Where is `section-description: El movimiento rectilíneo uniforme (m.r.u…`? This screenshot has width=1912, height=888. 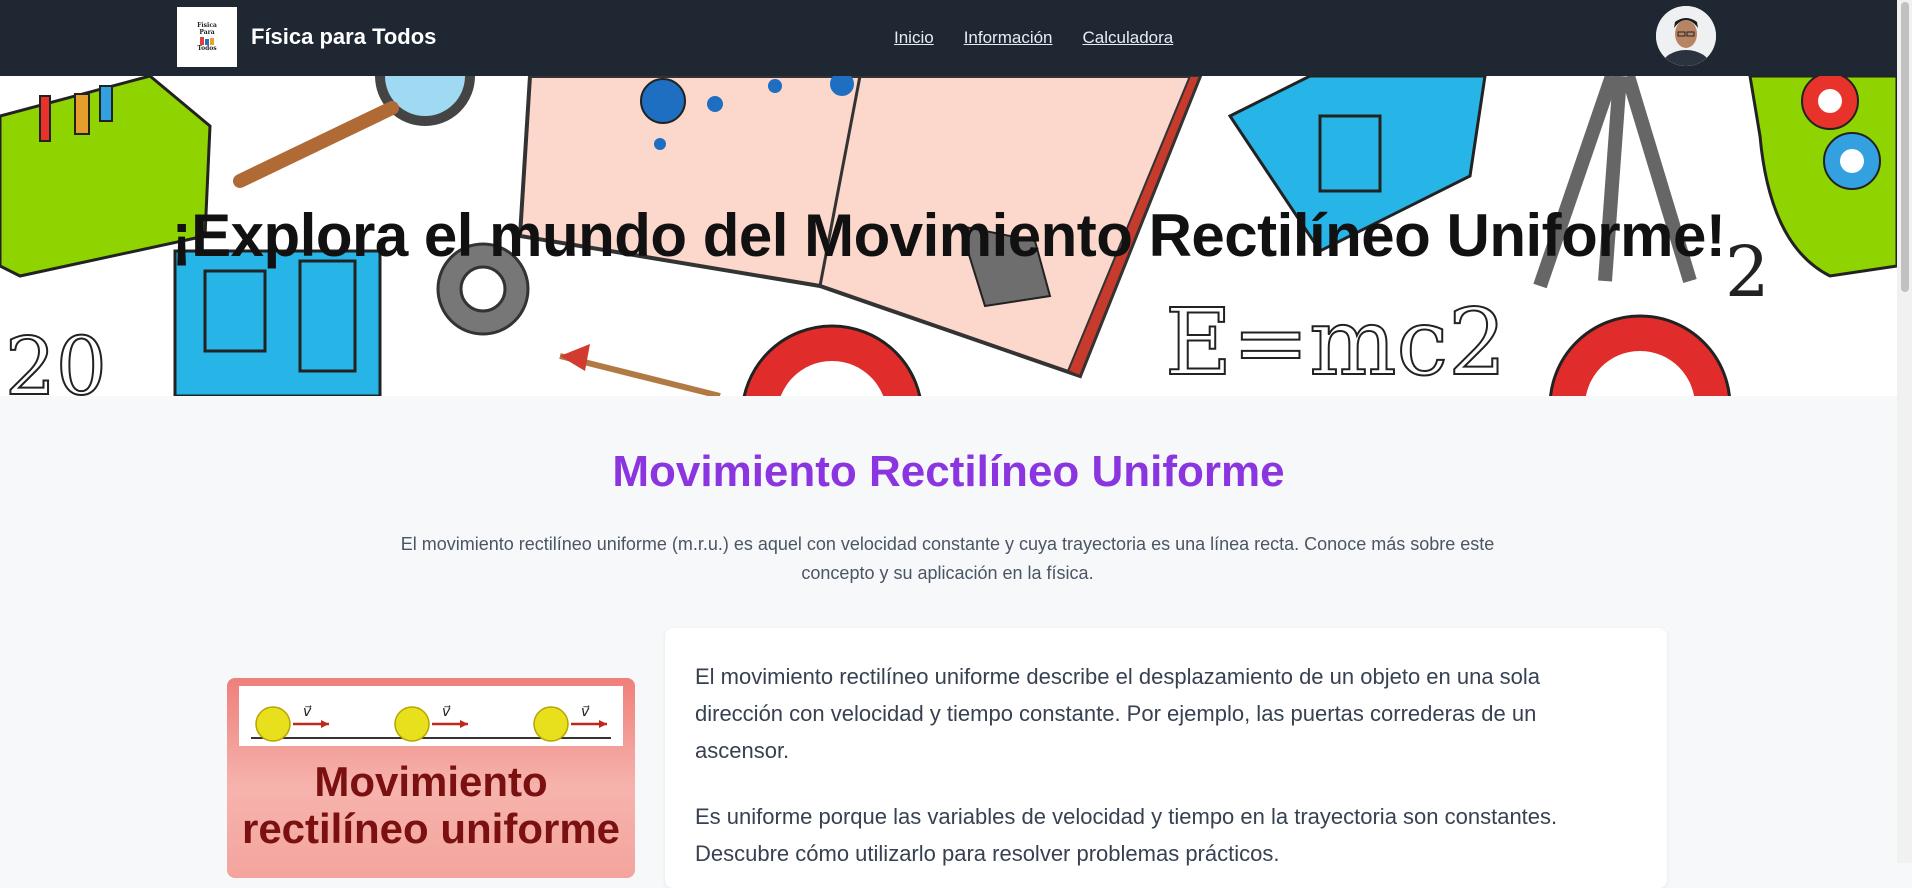
section-description: El movimiento rectilíneo uniforme (m.r.u… is located at coordinates (947, 558).